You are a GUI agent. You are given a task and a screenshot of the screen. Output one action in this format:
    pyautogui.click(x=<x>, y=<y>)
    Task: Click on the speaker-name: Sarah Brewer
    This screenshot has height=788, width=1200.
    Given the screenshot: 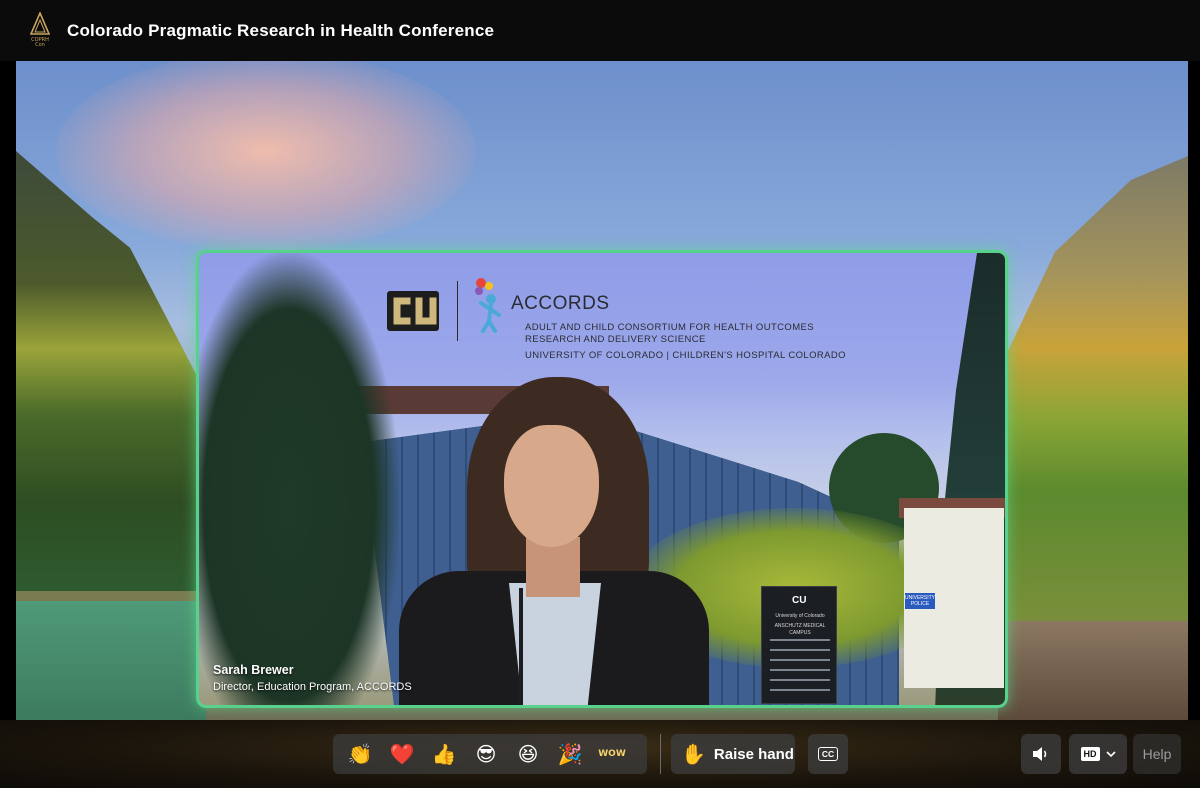 What is the action you would take?
    pyautogui.click(x=253, y=670)
    